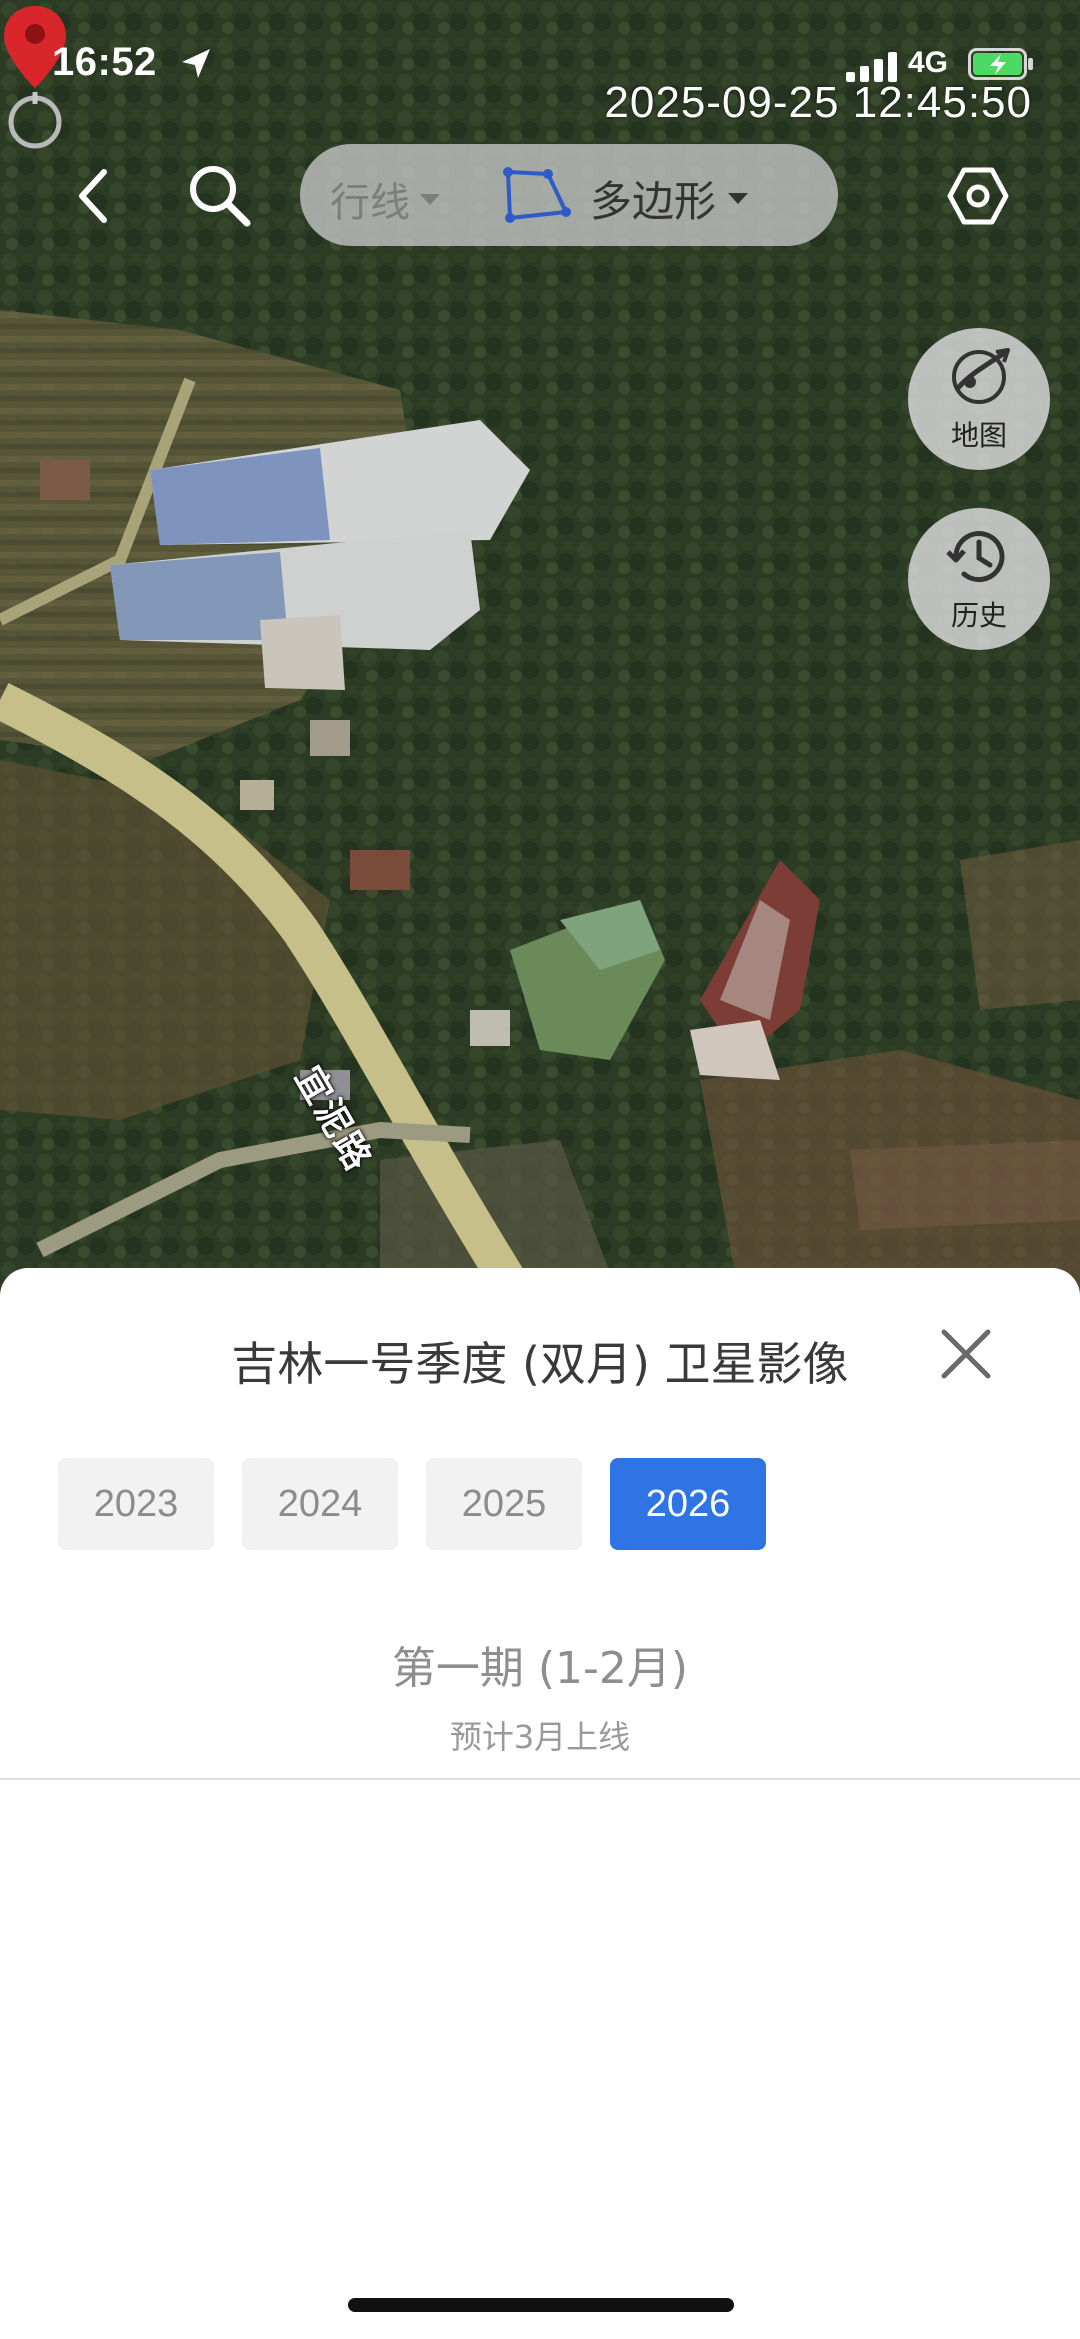 The height and width of the screenshot is (2339, 1080). What do you see at coordinates (978, 615) in the screenshot?
I see `history-label: 历史` at bounding box center [978, 615].